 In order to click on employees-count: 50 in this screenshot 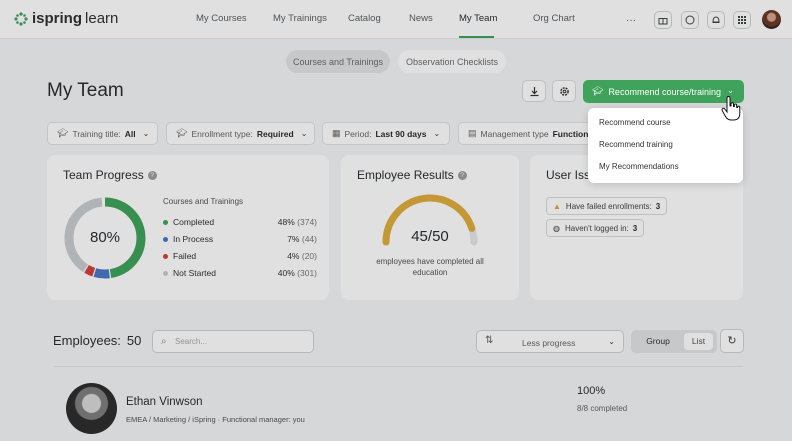, I will do `click(134, 340)`.